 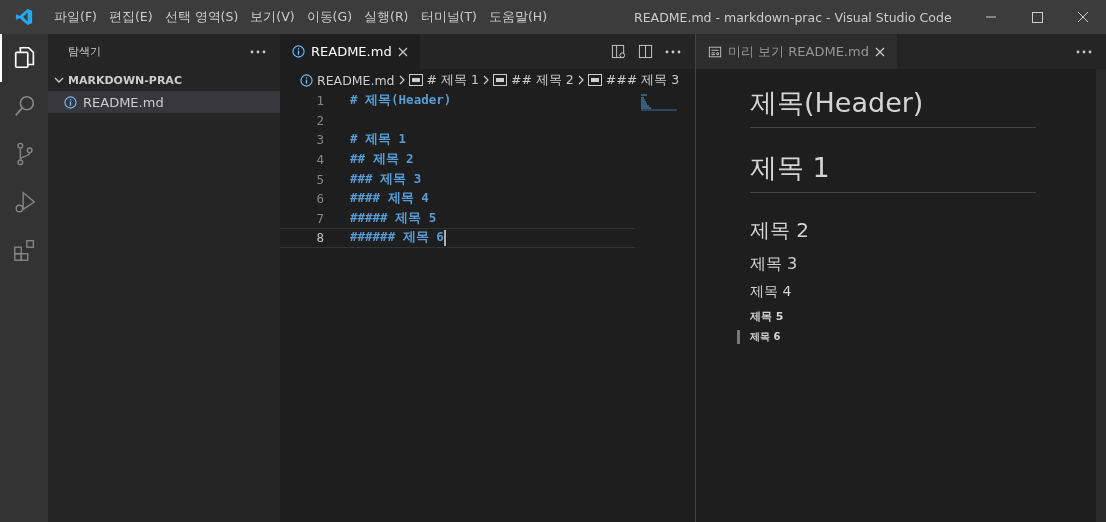 I want to click on line-number: 7, so click(x=320, y=218).